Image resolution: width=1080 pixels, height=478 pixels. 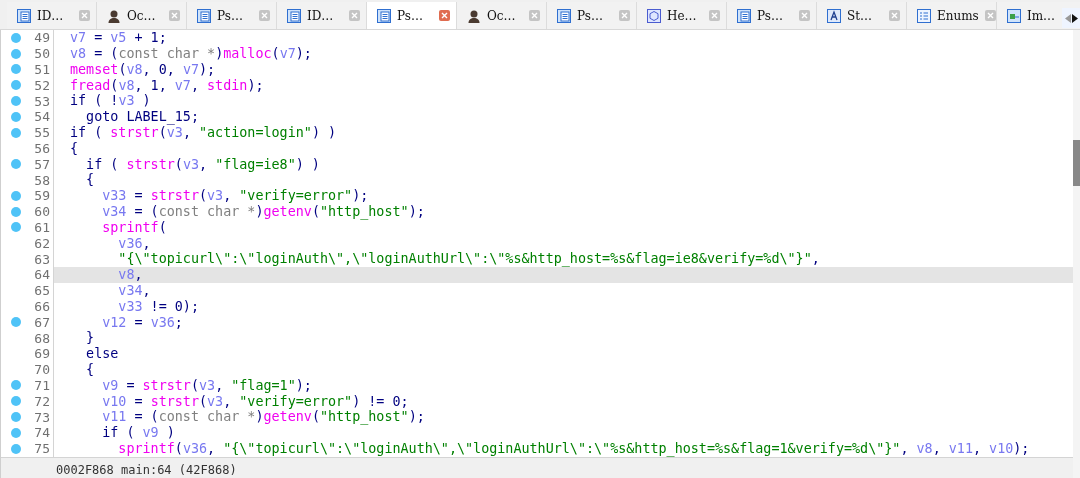 I want to click on code-line: sprintf(v36, "{\"topicurl\":\"loginAuth\",\"loginAuthUrl\":\"%s&http_host=%s&flag=1&verify=%d\"}", v8, v11, v10);, so click(x=573, y=448).